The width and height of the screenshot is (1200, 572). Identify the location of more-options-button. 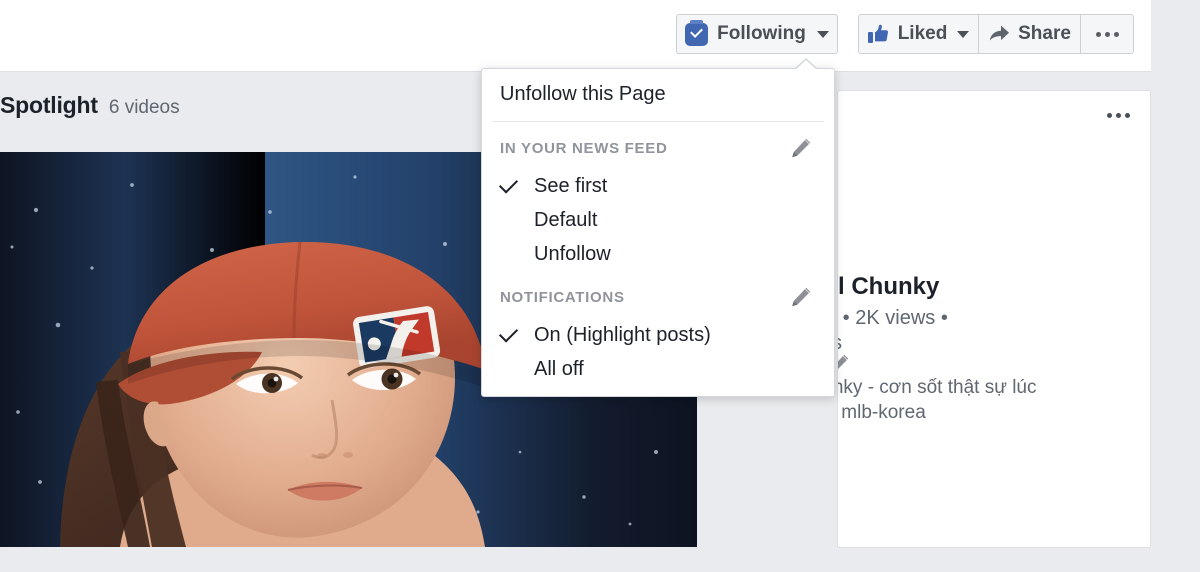
(1107, 34).